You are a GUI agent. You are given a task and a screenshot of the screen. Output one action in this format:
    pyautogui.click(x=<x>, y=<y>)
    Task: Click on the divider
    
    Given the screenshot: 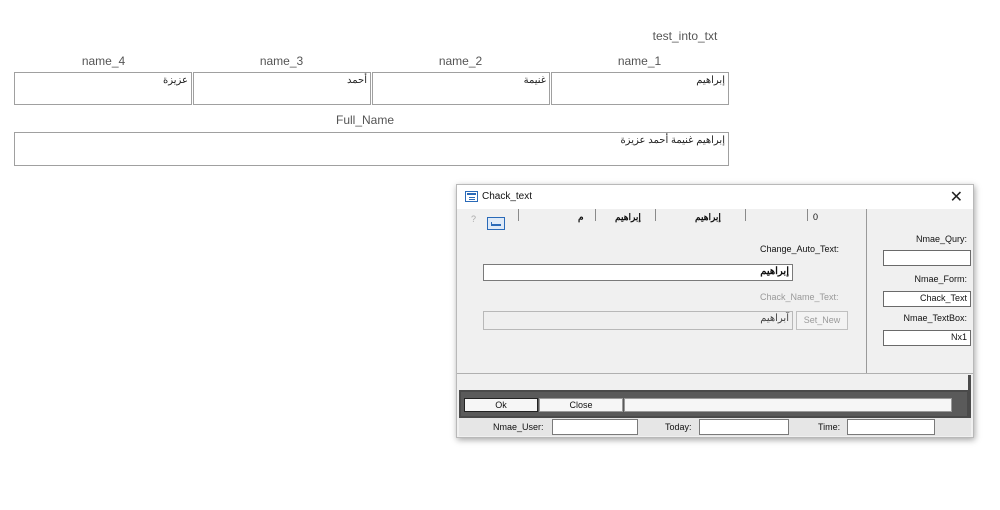 What is the action you would take?
    pyautogui.click(x=715, y=373)
    